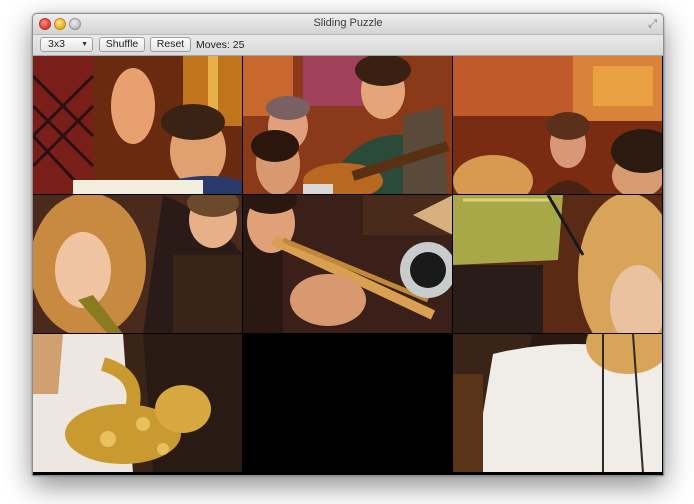  What do you see at coordinates (66, 44) in the screenshot?
I see `size-select: 3x3 ▼` at bounding box center [66, 44].